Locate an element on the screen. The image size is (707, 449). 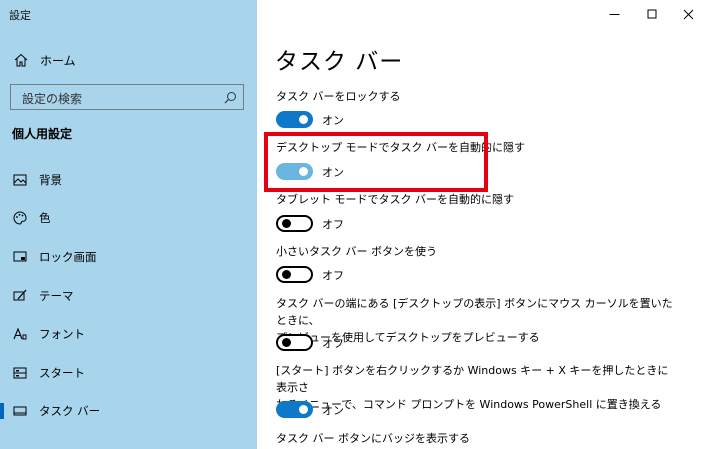
close-button is located at coordinates (688, 14).